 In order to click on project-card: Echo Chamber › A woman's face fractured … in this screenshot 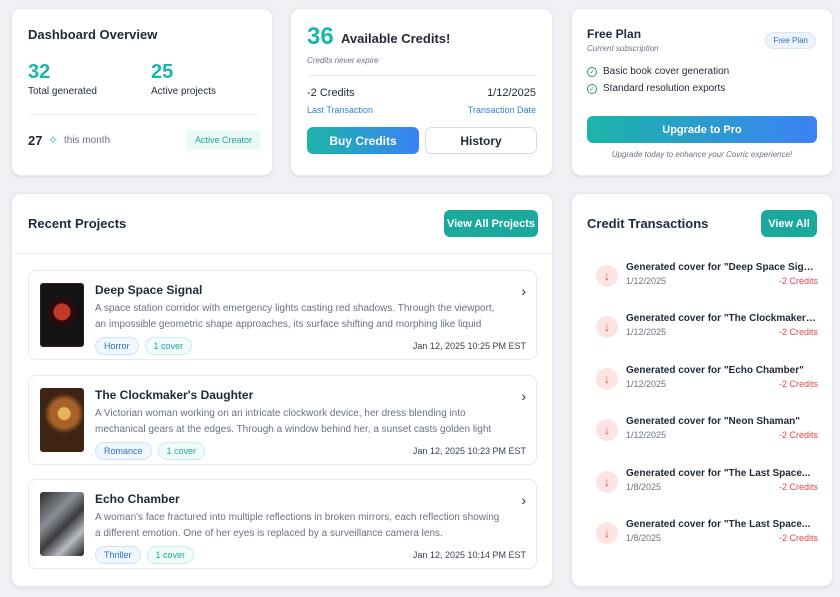, I will do `click(282, 524)`.